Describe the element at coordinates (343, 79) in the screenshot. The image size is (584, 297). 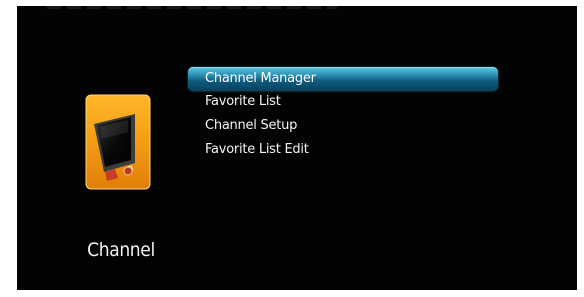
I see `menu-item-channel-manager: Channel Manager` at that location.